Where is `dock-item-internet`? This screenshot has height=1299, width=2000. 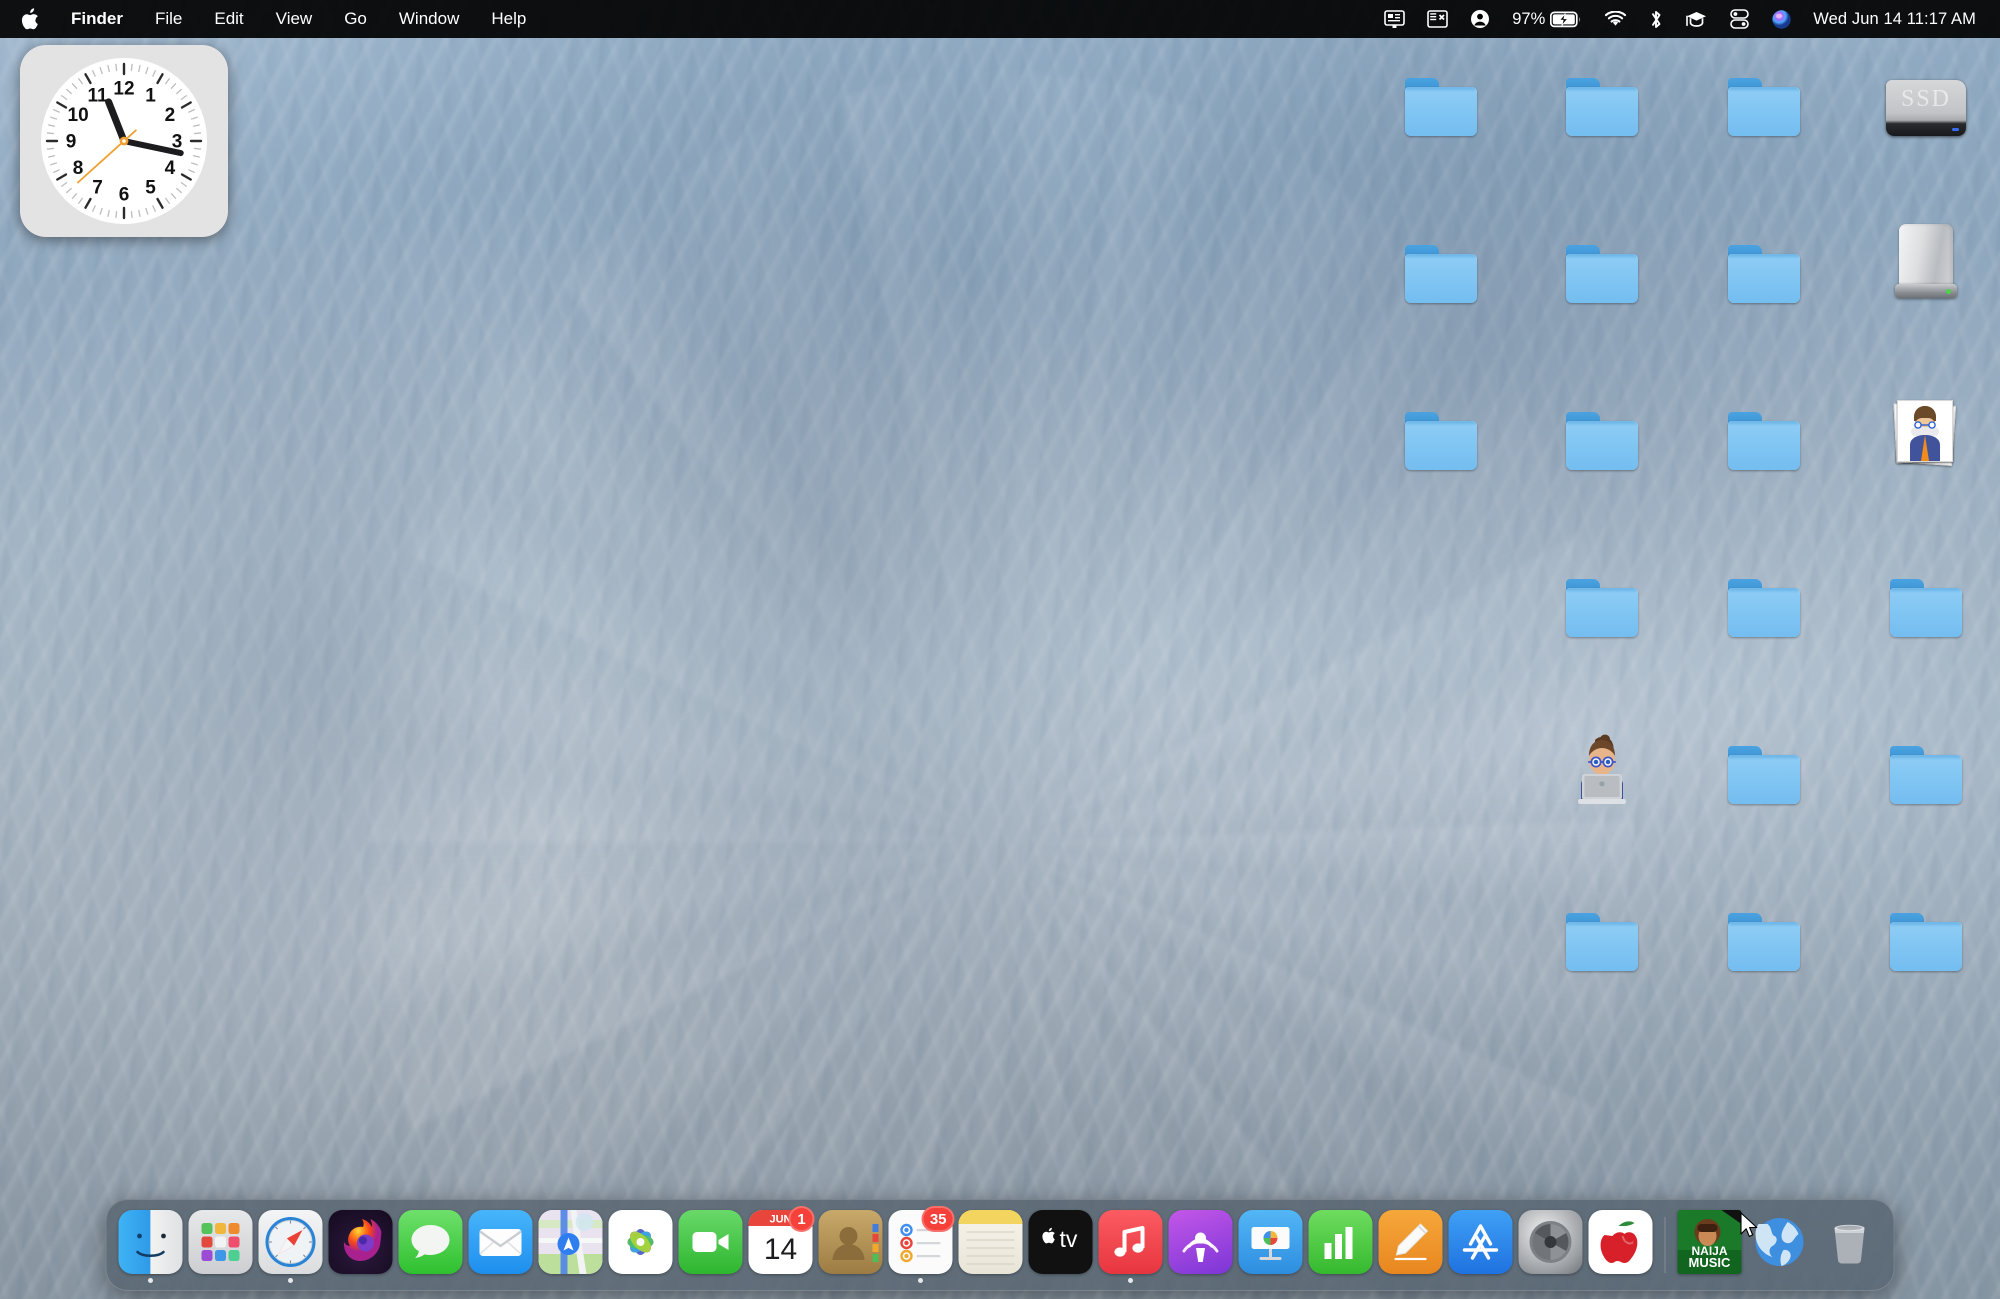 dock-item-internet is located at coordinates (1780, 1245).